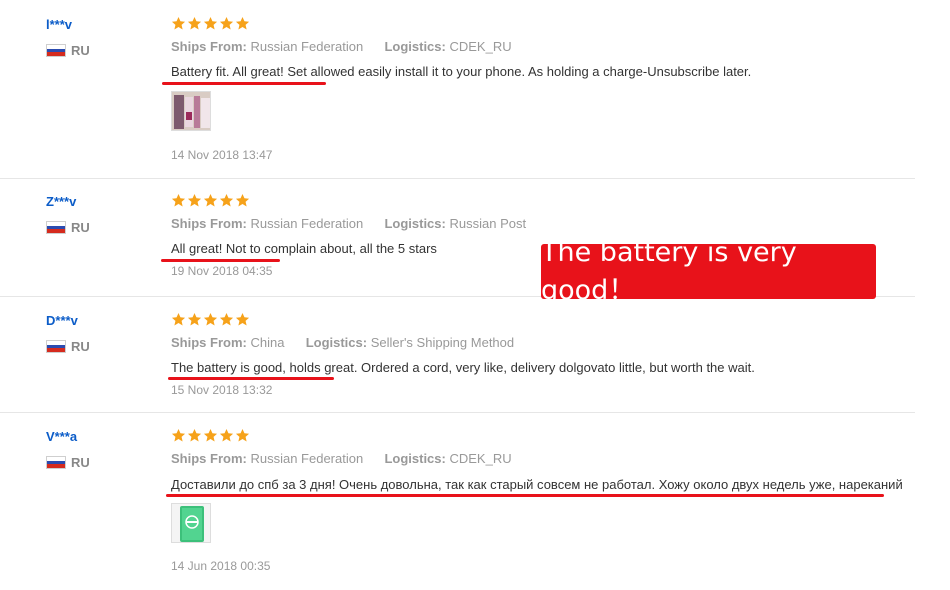 Image resolution: width=950 pixels, height=590 pixels. I want to click on logistics-value: Seller's Shipping Method, so click(442, 342).